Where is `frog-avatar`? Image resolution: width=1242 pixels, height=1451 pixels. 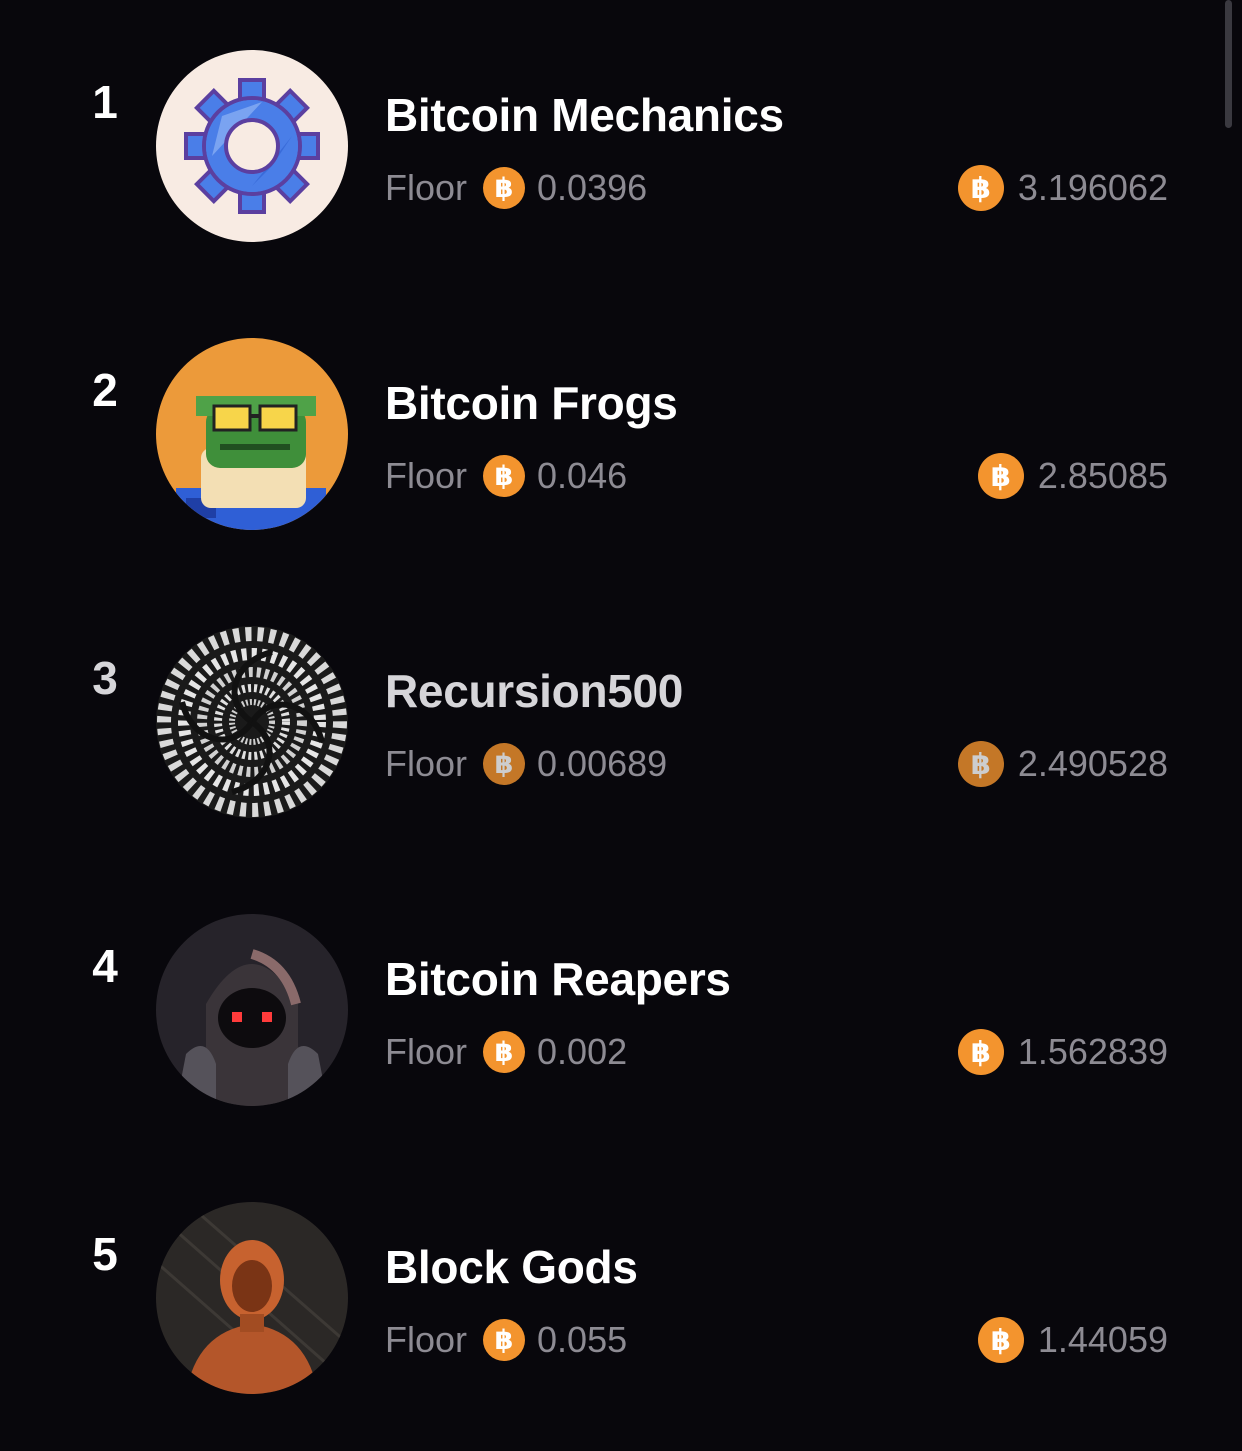
frog-avatar is located at coordinates (252, 434).